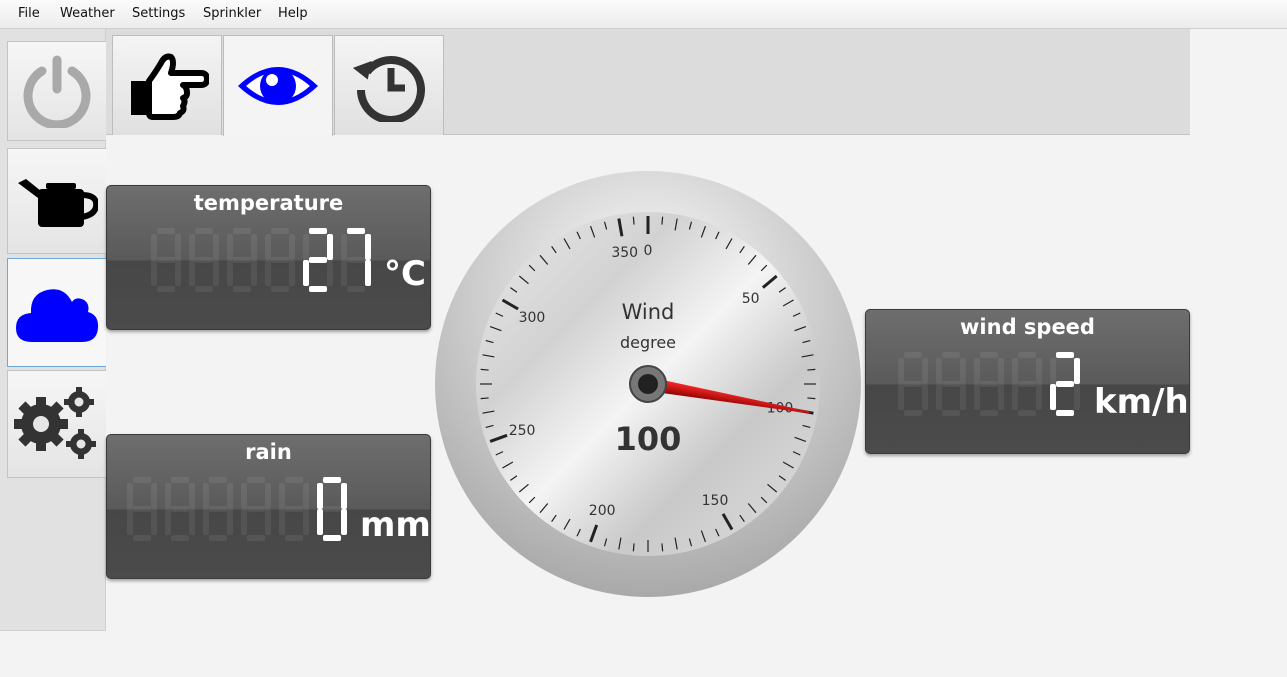  I want to click on menu-sprinkler: Sprinkler, so click(232, 13).